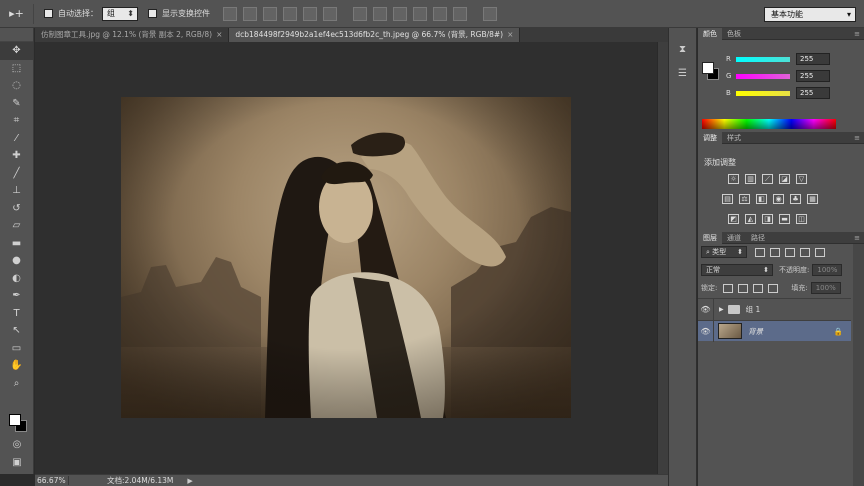 This screenshot has width=864, height=486. I want to click on shape-tool-icon: ▭, so click(16, 349).